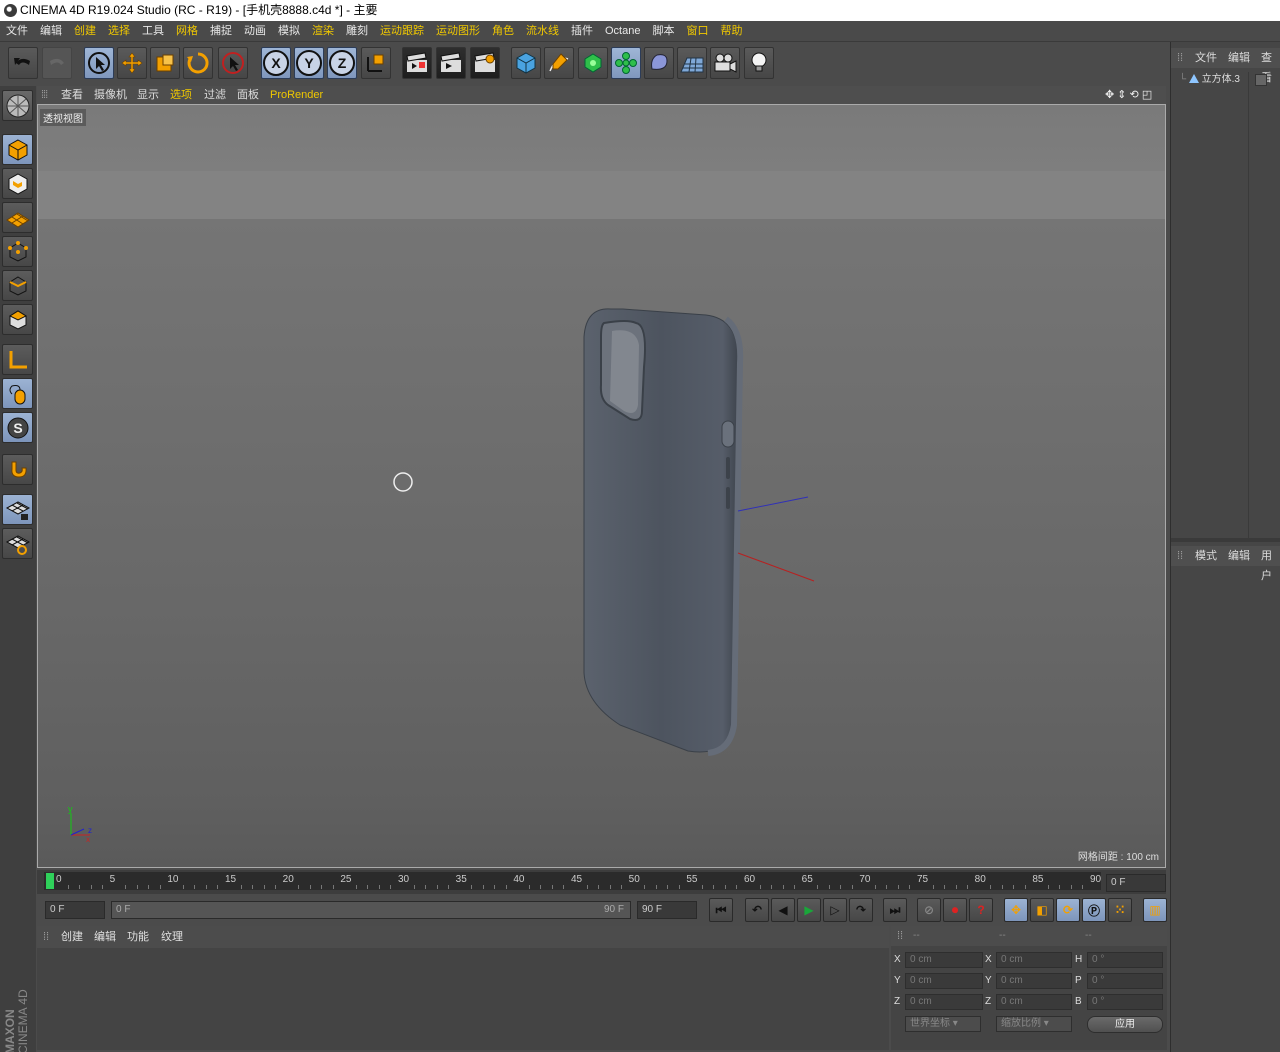 This screenshot has width=1280, height=1052. I want to click on menu-item-9: 渲染, so click(323, 31).